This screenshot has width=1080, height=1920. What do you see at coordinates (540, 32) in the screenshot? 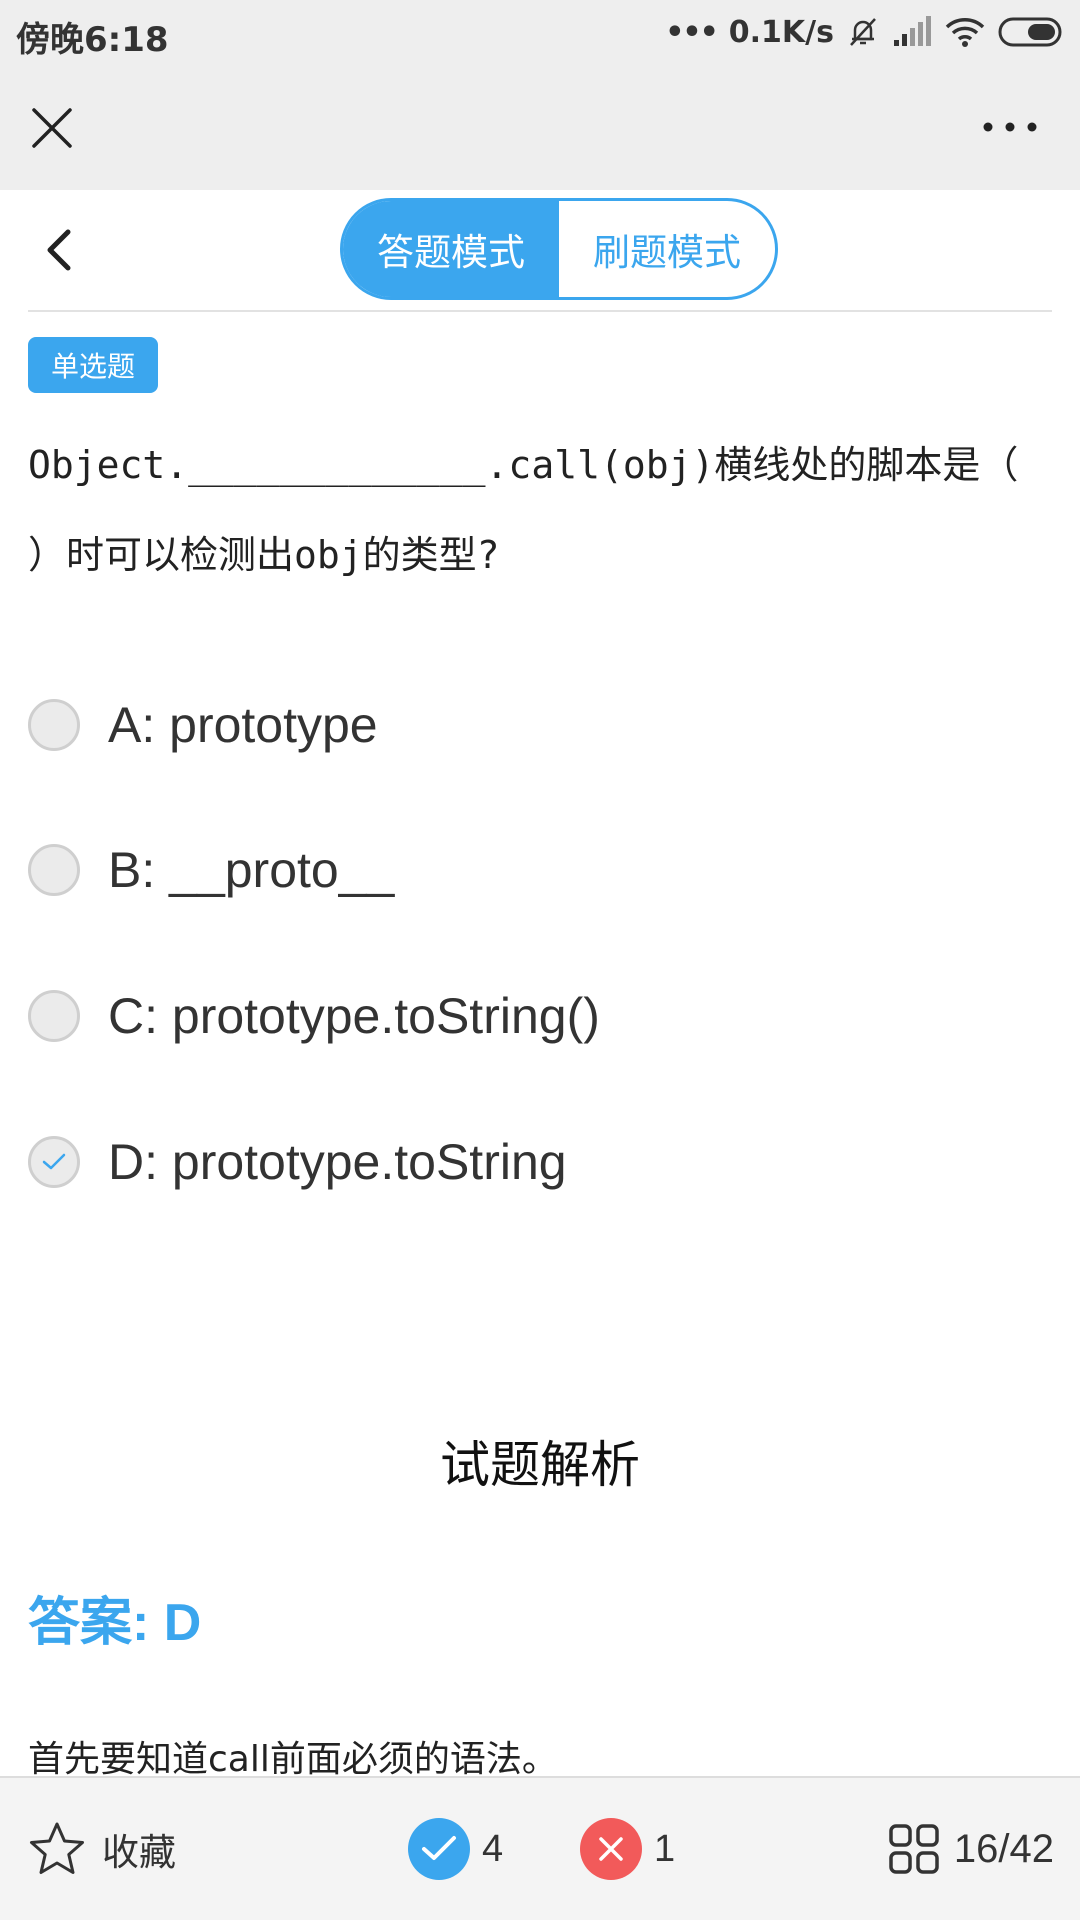
I see `status-bar: 傍晚6:18 ••• 0.1K/s` at bounding box center [540, 32].